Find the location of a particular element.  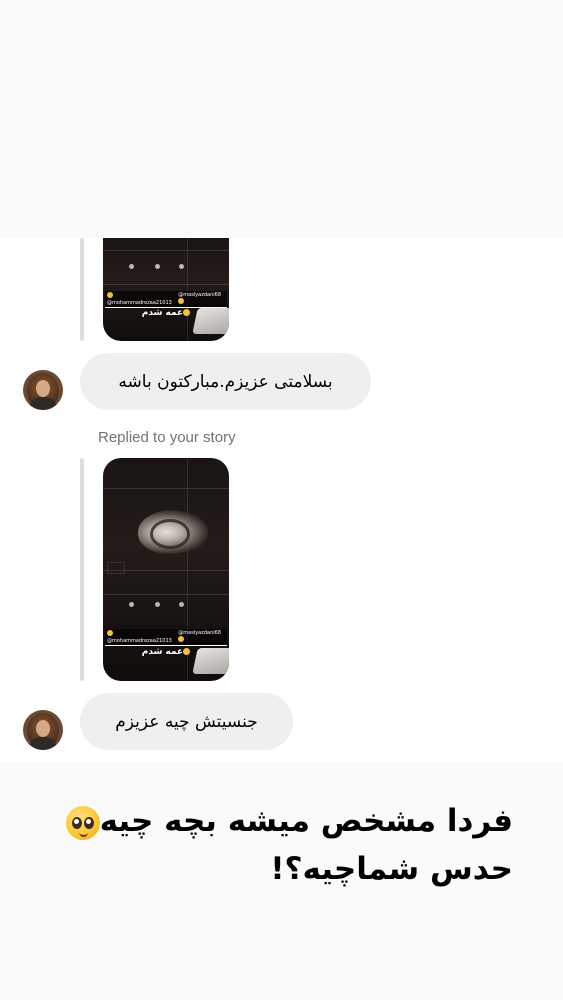

message-text: بسلامتی عزیزم.مبارکتون باشه is located at coordinates (225, 381).